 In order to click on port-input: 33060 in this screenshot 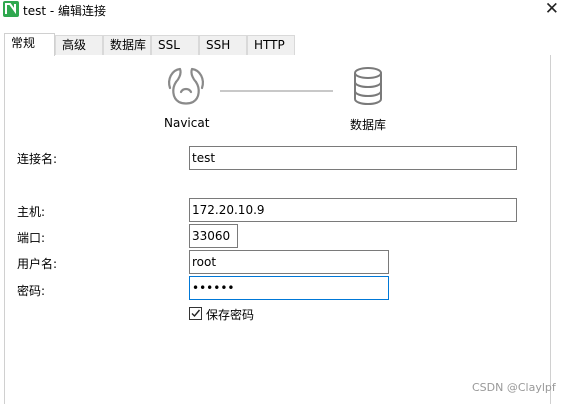, I will do `click(213, 236)`.